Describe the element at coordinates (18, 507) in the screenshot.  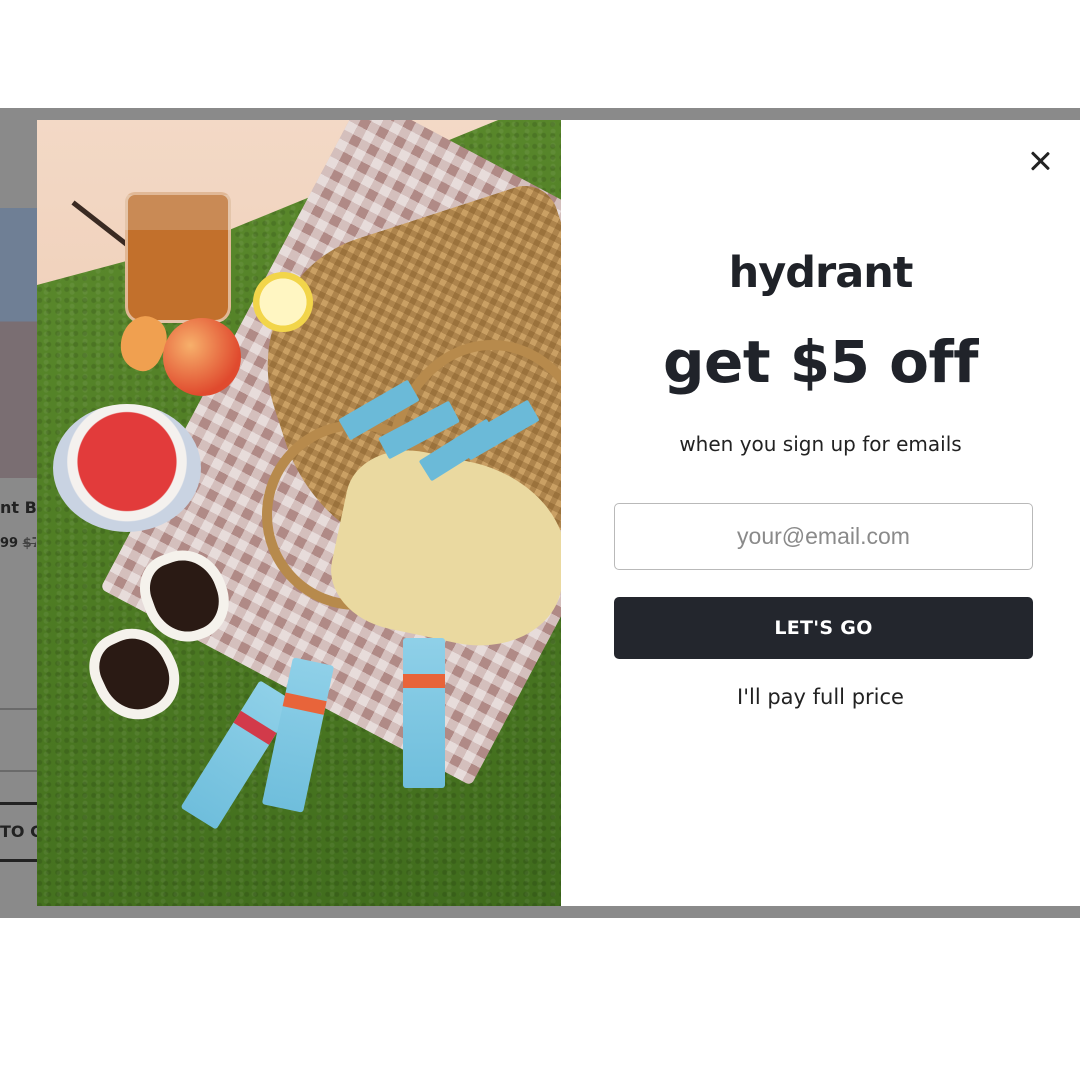
I see `background-product-title: nt Bu` at that location.